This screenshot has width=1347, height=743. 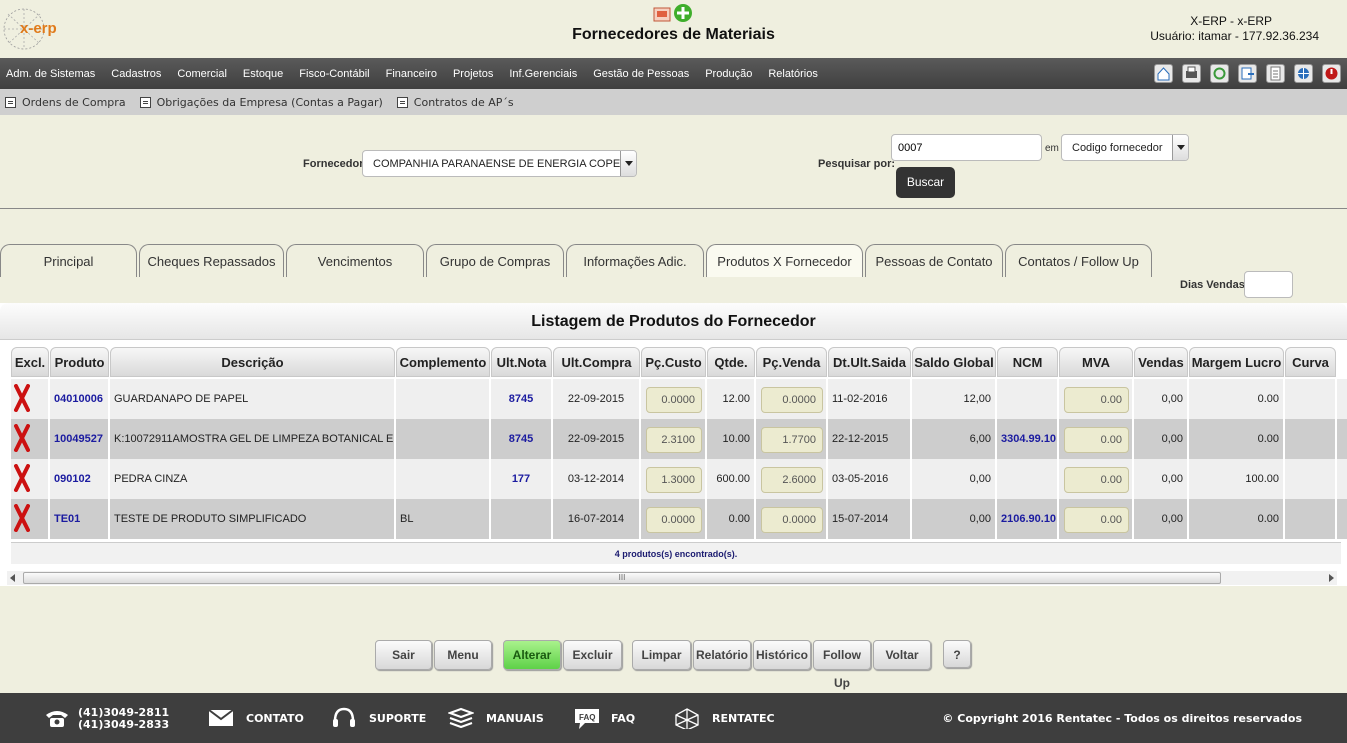 I want to click on cell-ult-nota, so click(x=522, y=519).